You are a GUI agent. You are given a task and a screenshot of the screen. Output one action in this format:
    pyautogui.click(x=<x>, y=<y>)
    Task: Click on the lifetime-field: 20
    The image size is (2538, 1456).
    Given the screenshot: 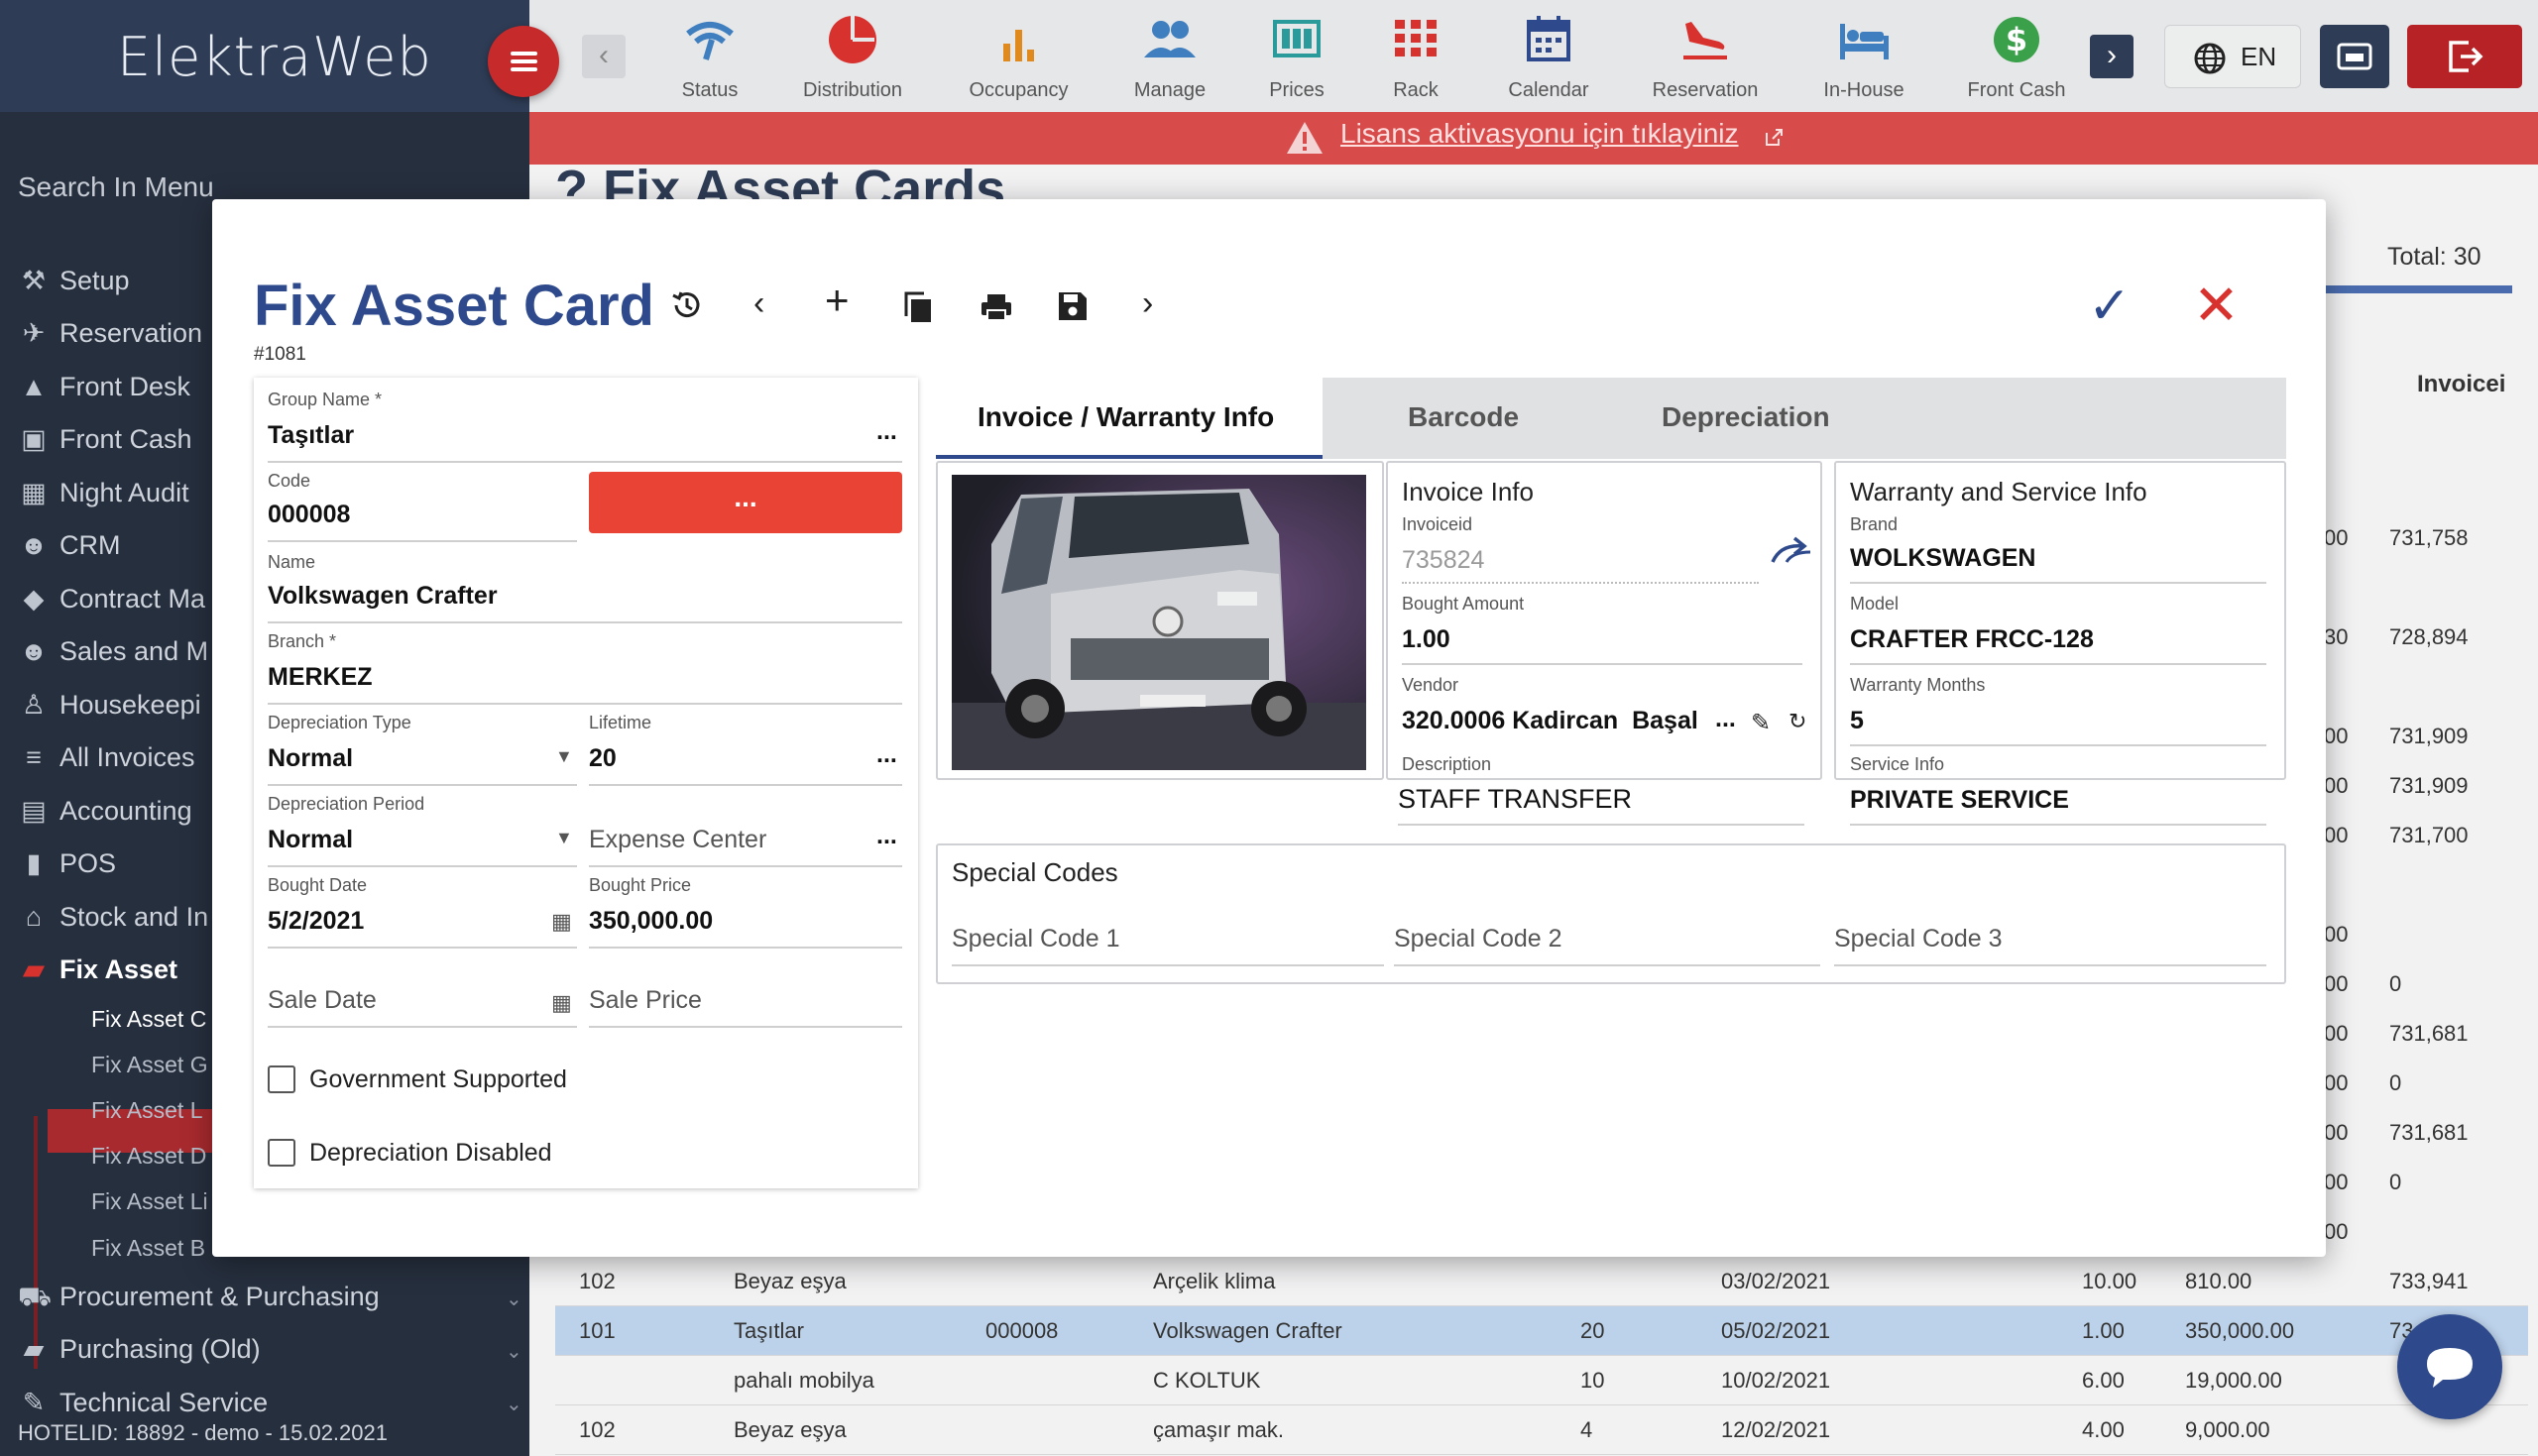 What is the action you would take?
    pyautogui.click(x=603, y=758)
    